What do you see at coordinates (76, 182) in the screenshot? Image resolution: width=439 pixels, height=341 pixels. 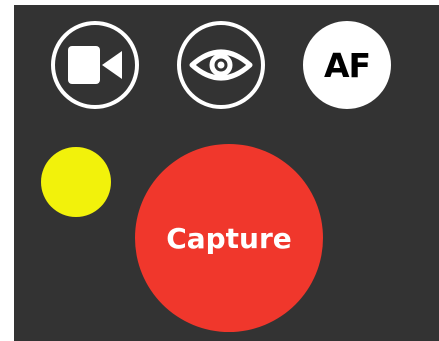 I see `status-indicator-dot` at bounding box center [76, 182].